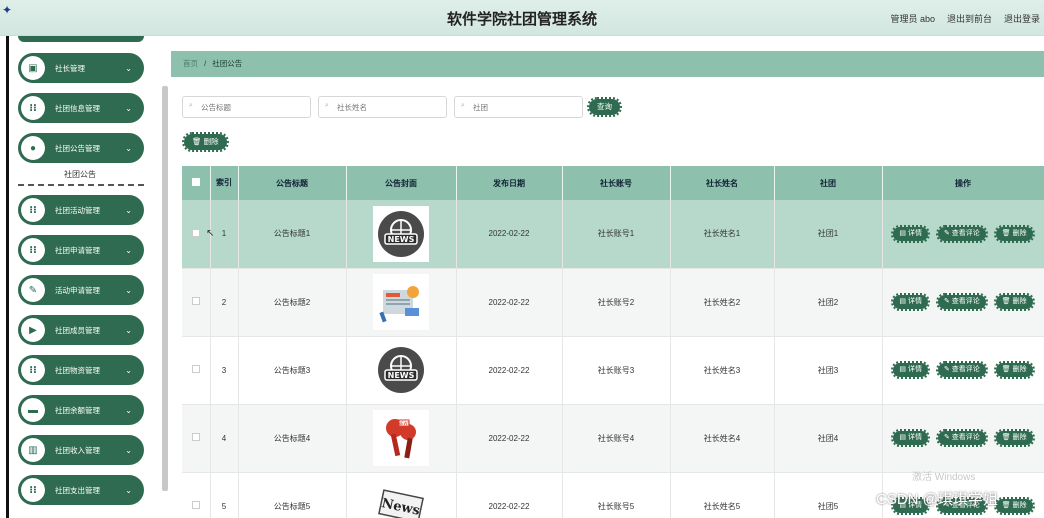 Image resolution: width=1044 pixels, height=518 pixels. Describe the element at coordinates (81, 250) in the screenshot. I see `sidebar-item-4: ⁝⁝ 社团申请管理 ⌄` at that location.